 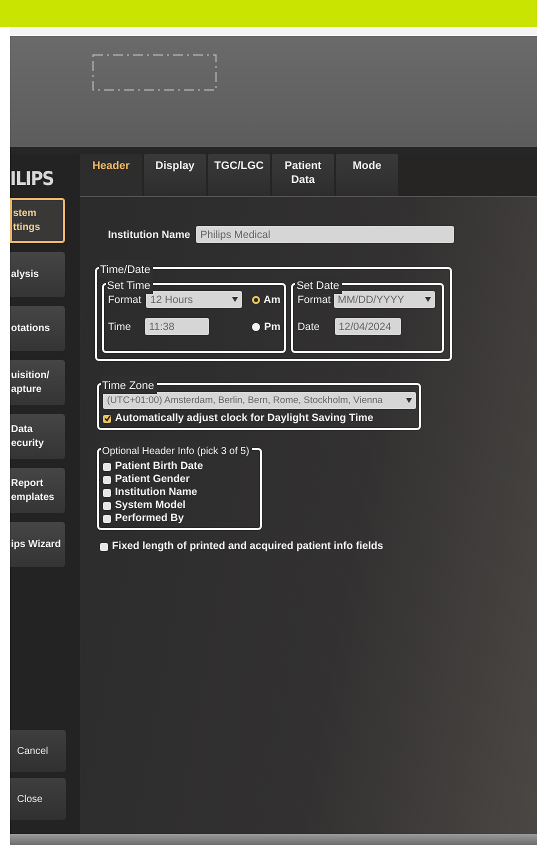 I want to click on checkbox-label: Automatically adjust clock for Daylight Saving Time, so click(x=244, y=418).